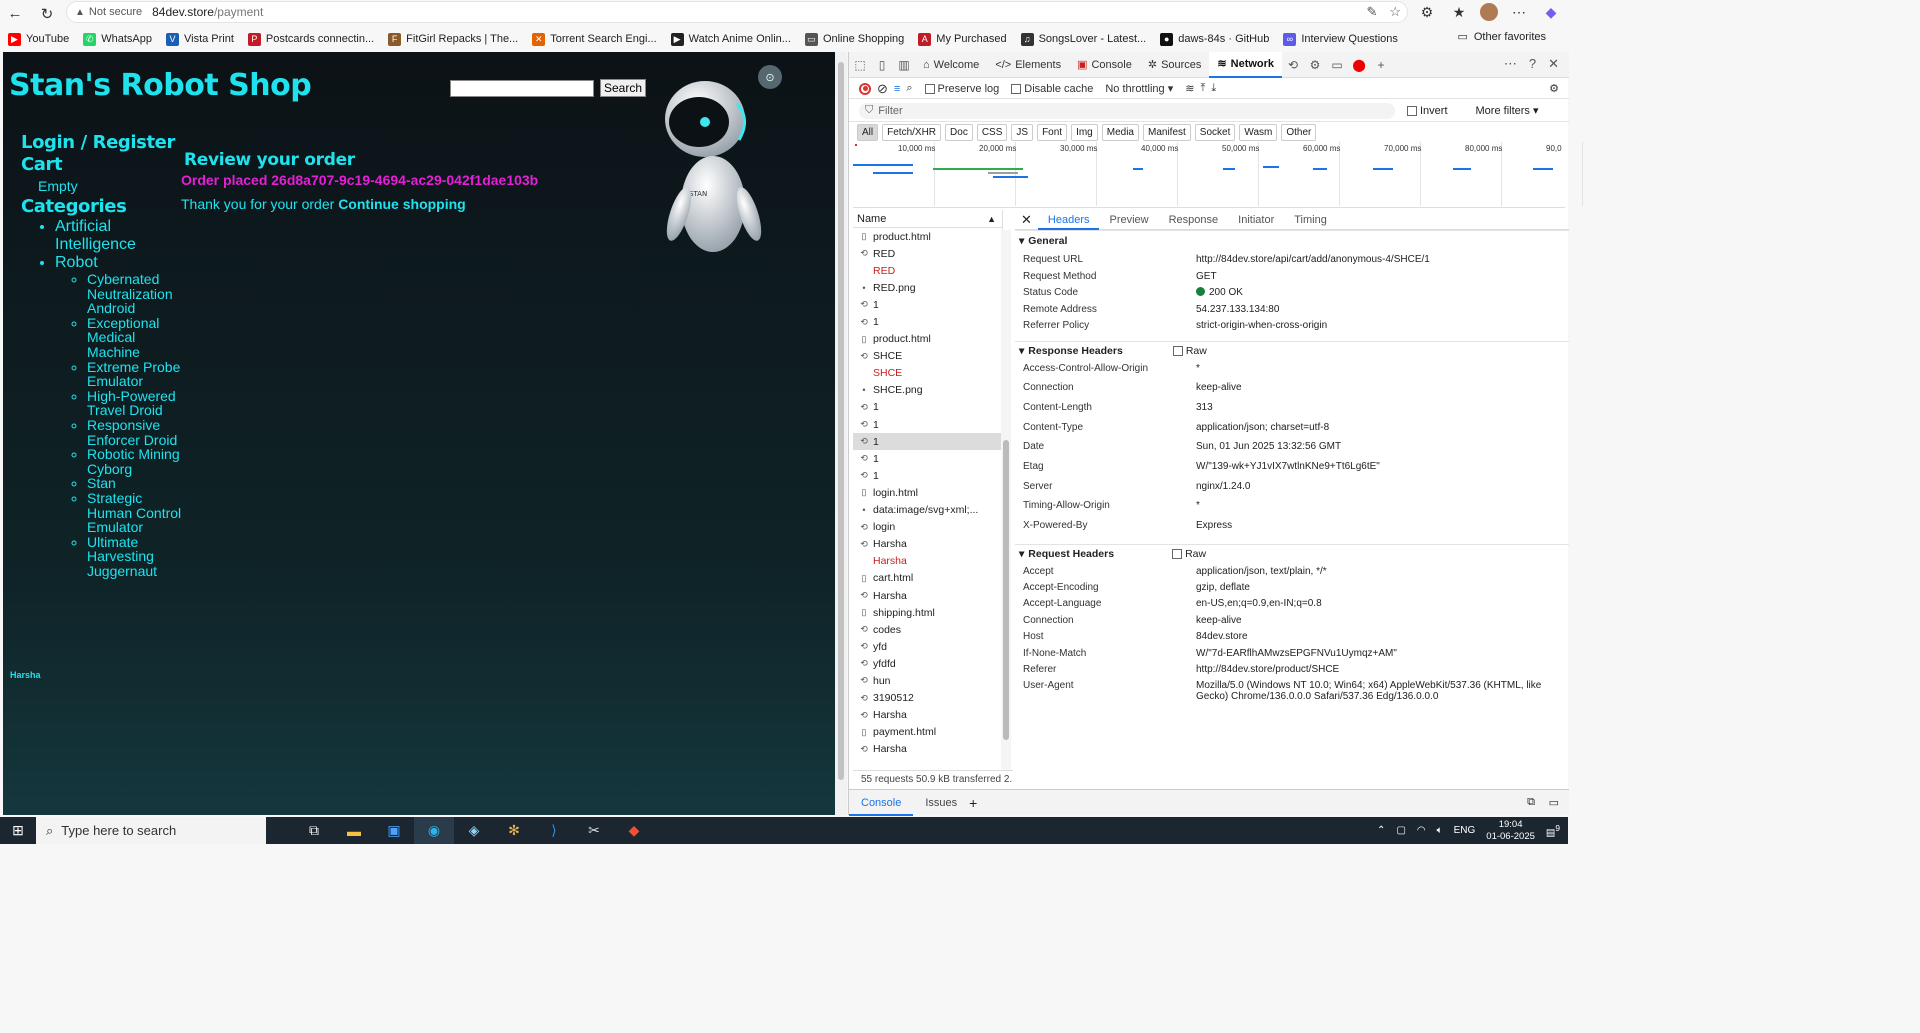 The height and width of the screenshot is (1033, 1920). Describe the element at coordinates (314, 830) in the screenshot. I see `task-view-icon: ⧉` at that location.